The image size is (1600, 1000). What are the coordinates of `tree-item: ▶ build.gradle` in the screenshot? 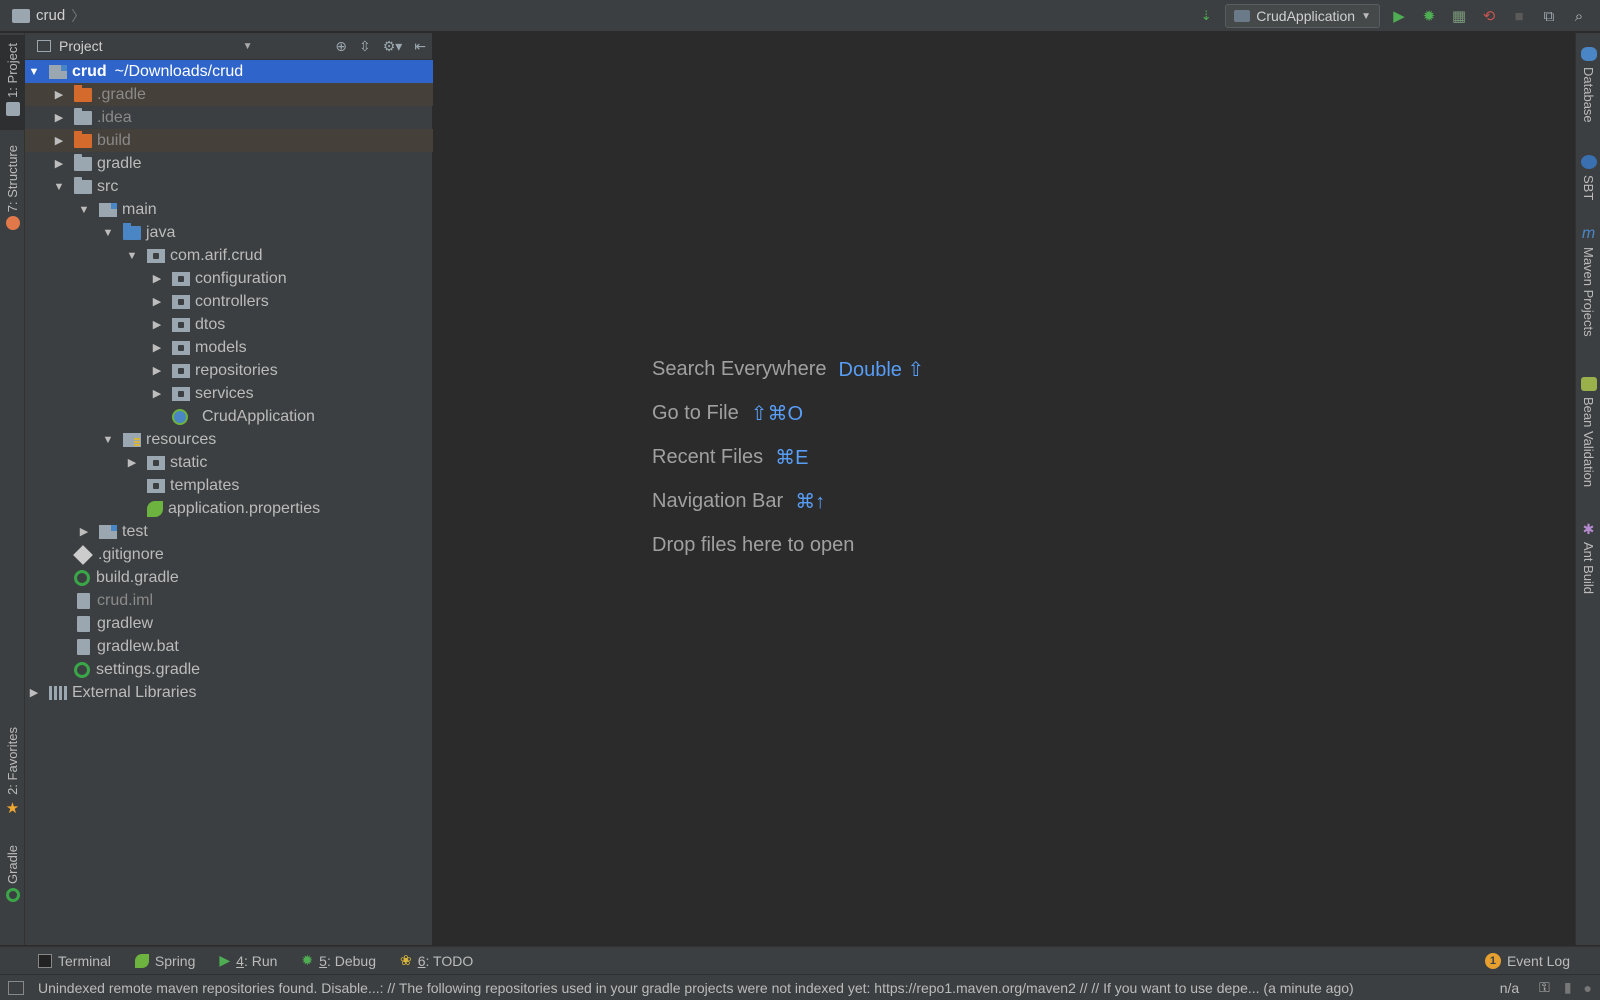 It's located at (229, 577).